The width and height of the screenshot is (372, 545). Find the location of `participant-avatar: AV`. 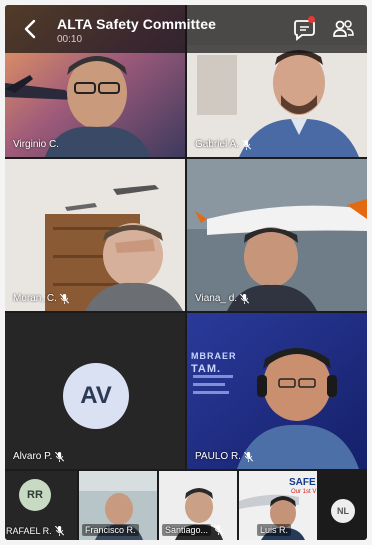

participant-avatar: AV is located at coordinates (96, 396).